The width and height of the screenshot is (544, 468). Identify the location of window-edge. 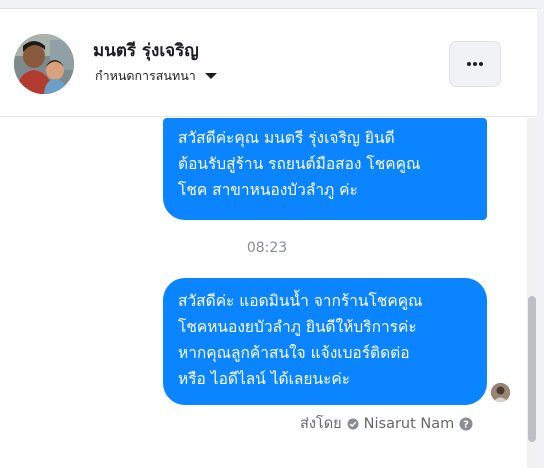
(540, 234).